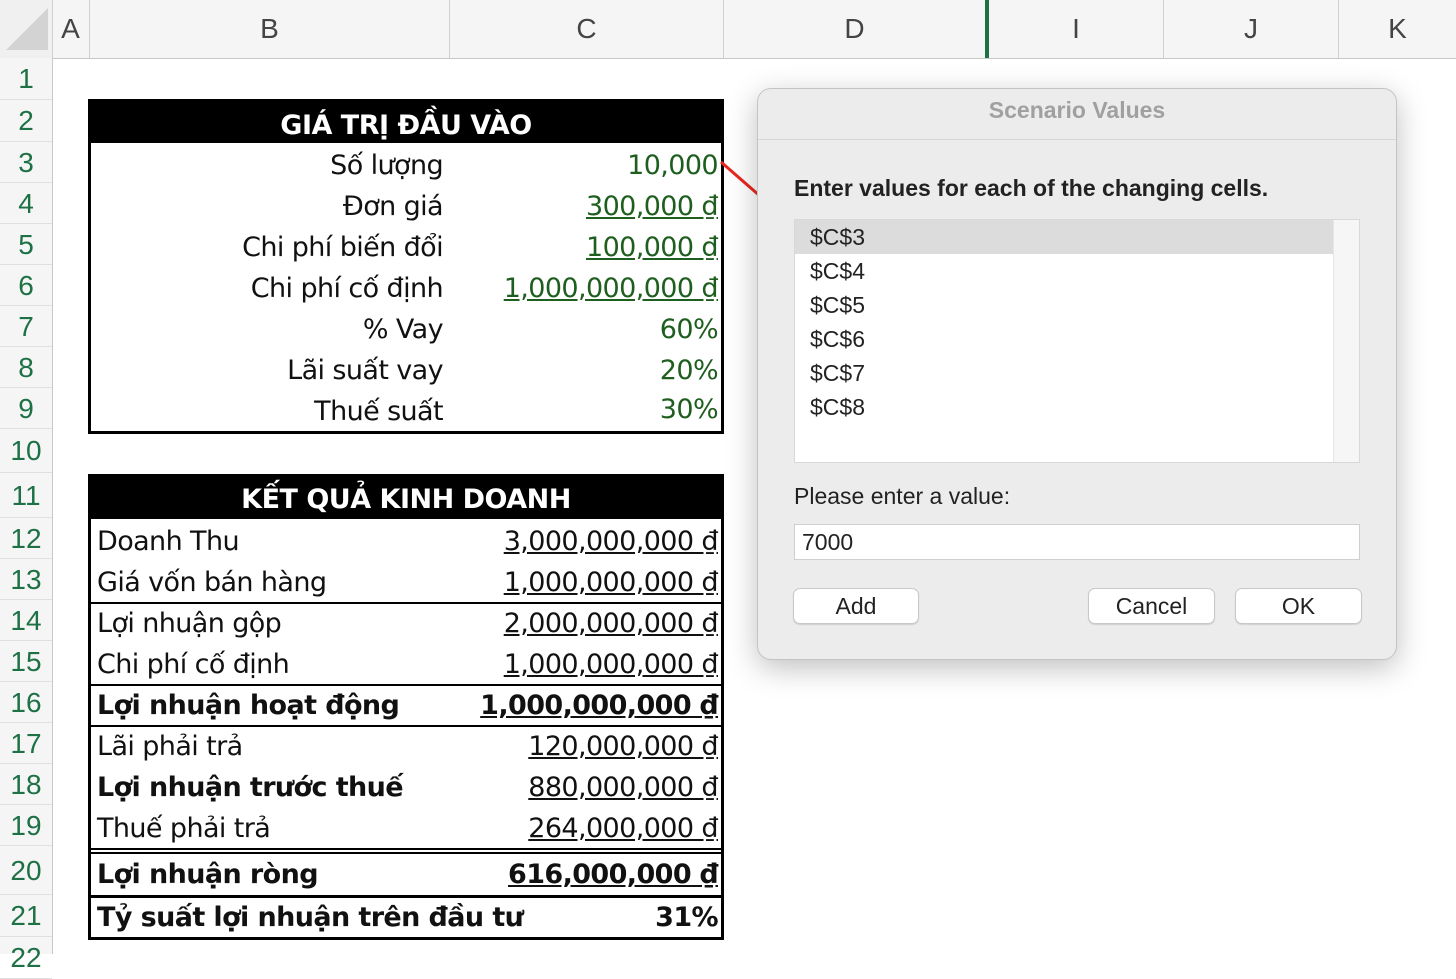 This screenshot has width=1456, height=979. What do you see at coordinates (1064, 373) in the screenshot?
I see `changing-cell-item: $C$7` at bounding box center [1064, 373].